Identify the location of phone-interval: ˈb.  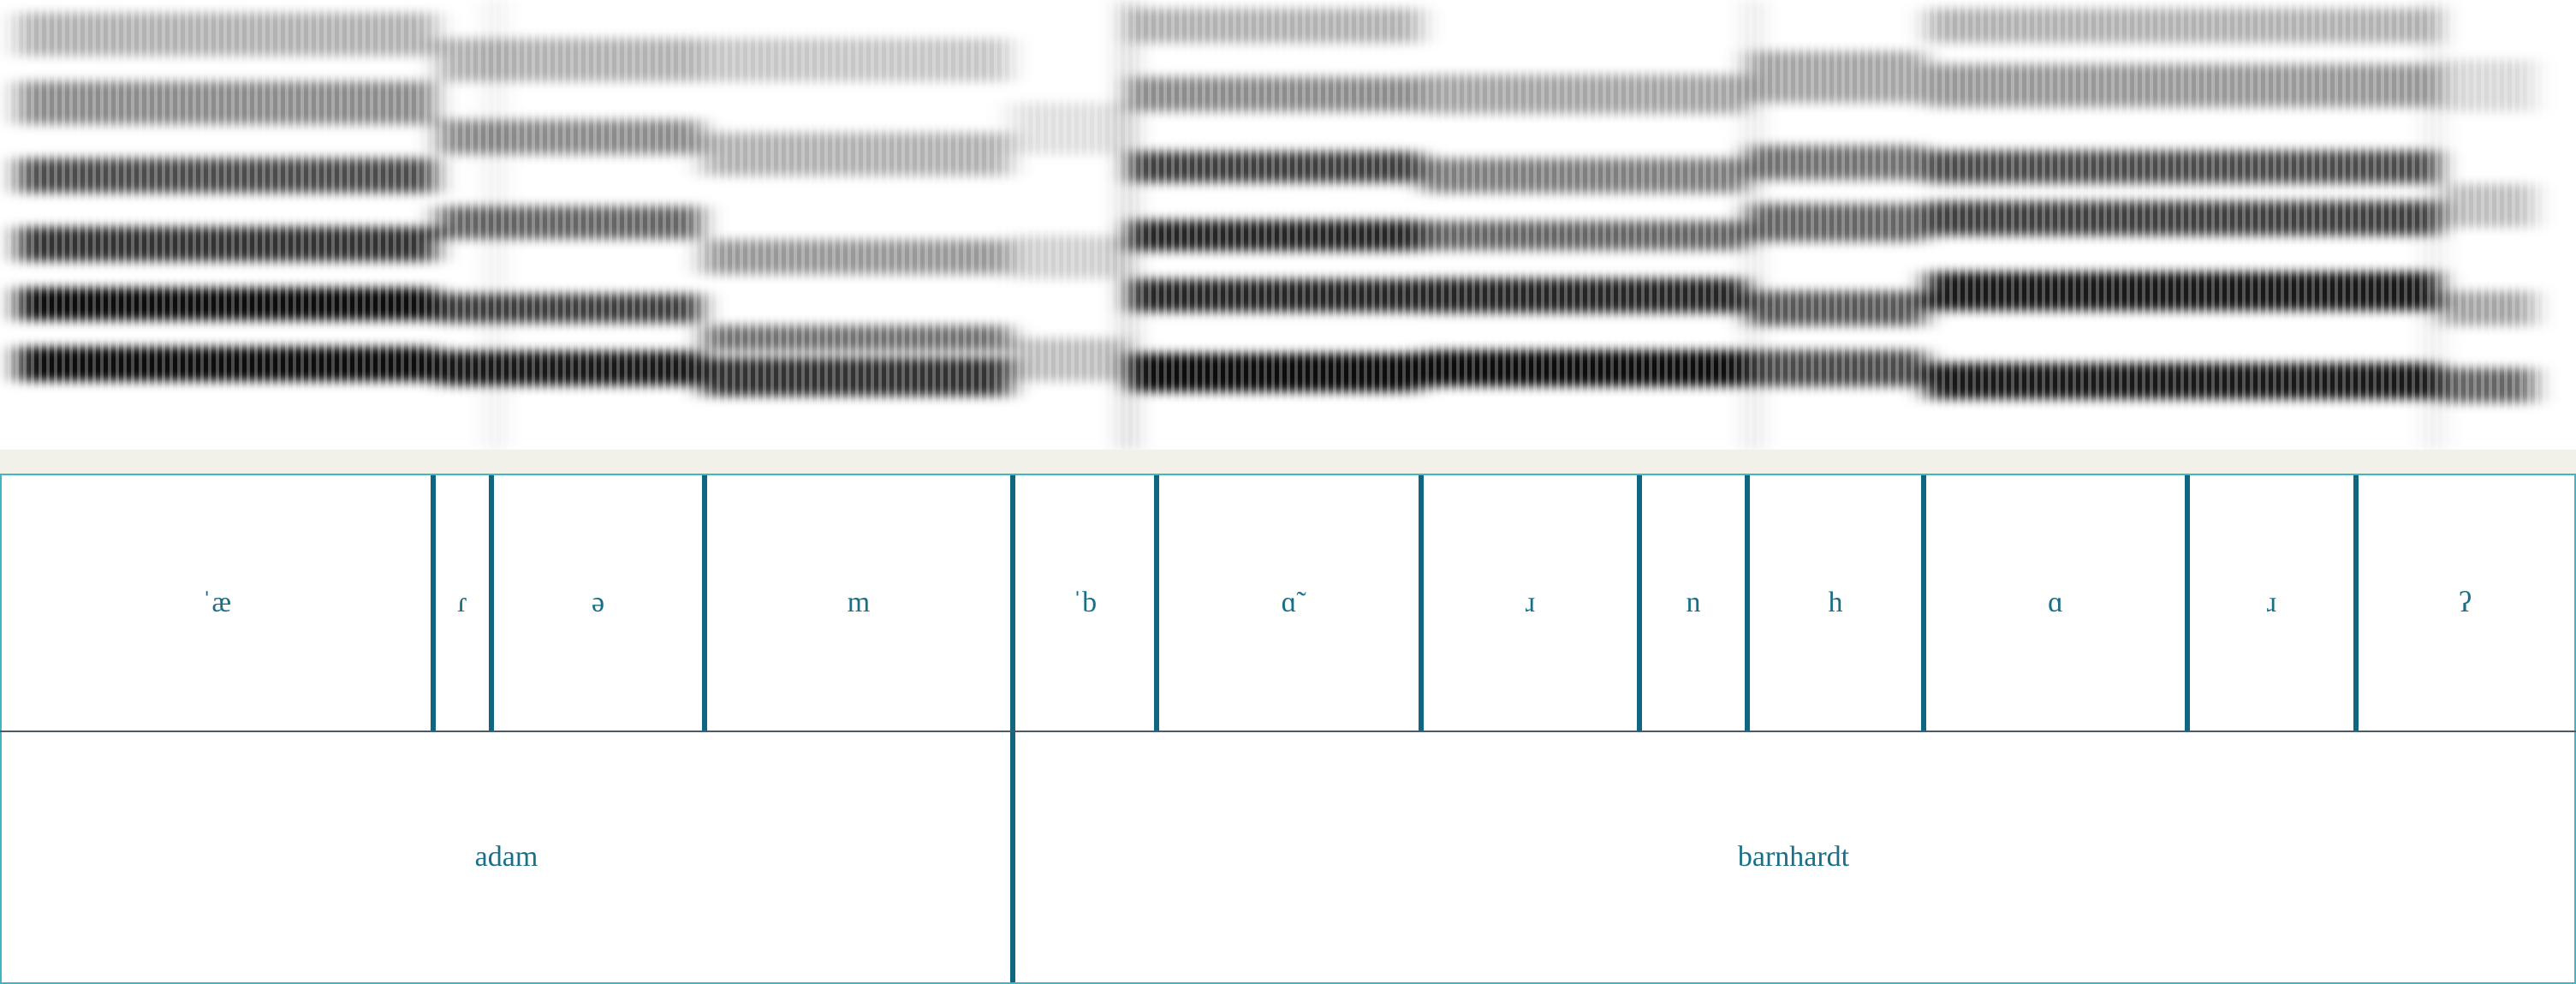
(1085, 603).